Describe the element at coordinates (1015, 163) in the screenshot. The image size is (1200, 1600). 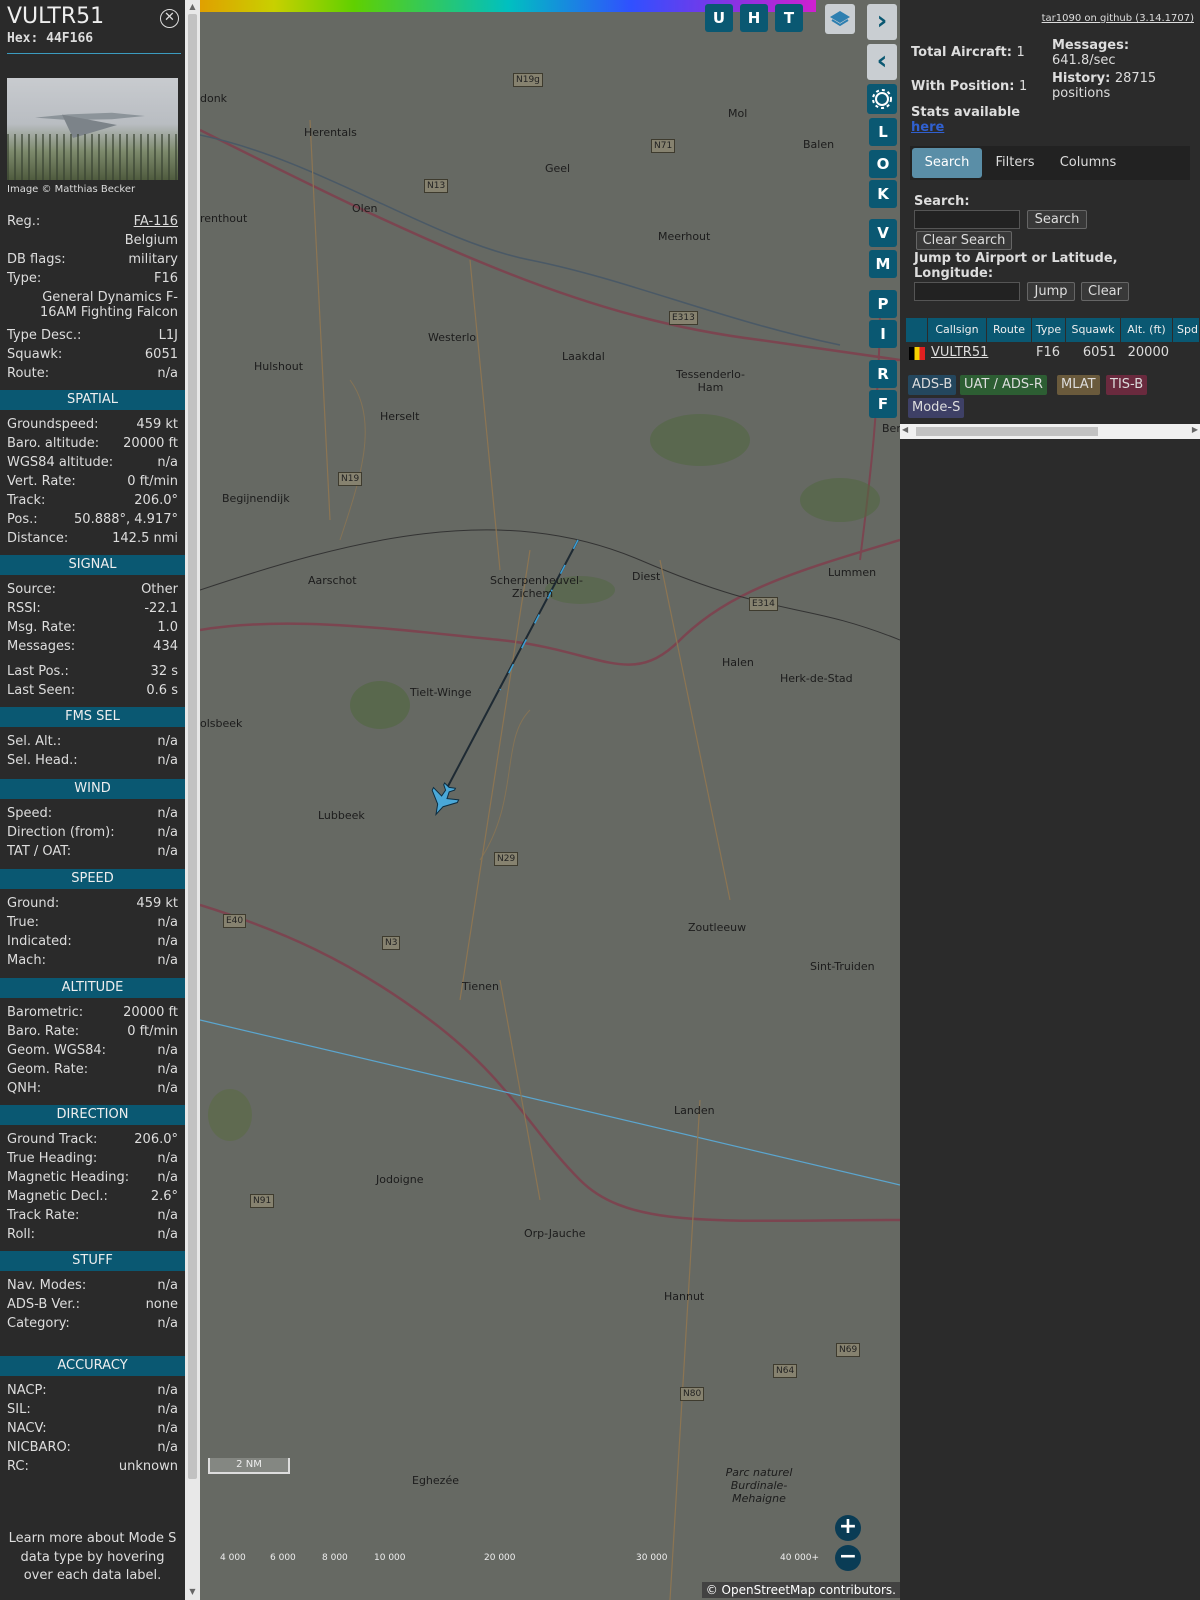
I see `tab-filters: Filters` at that location.